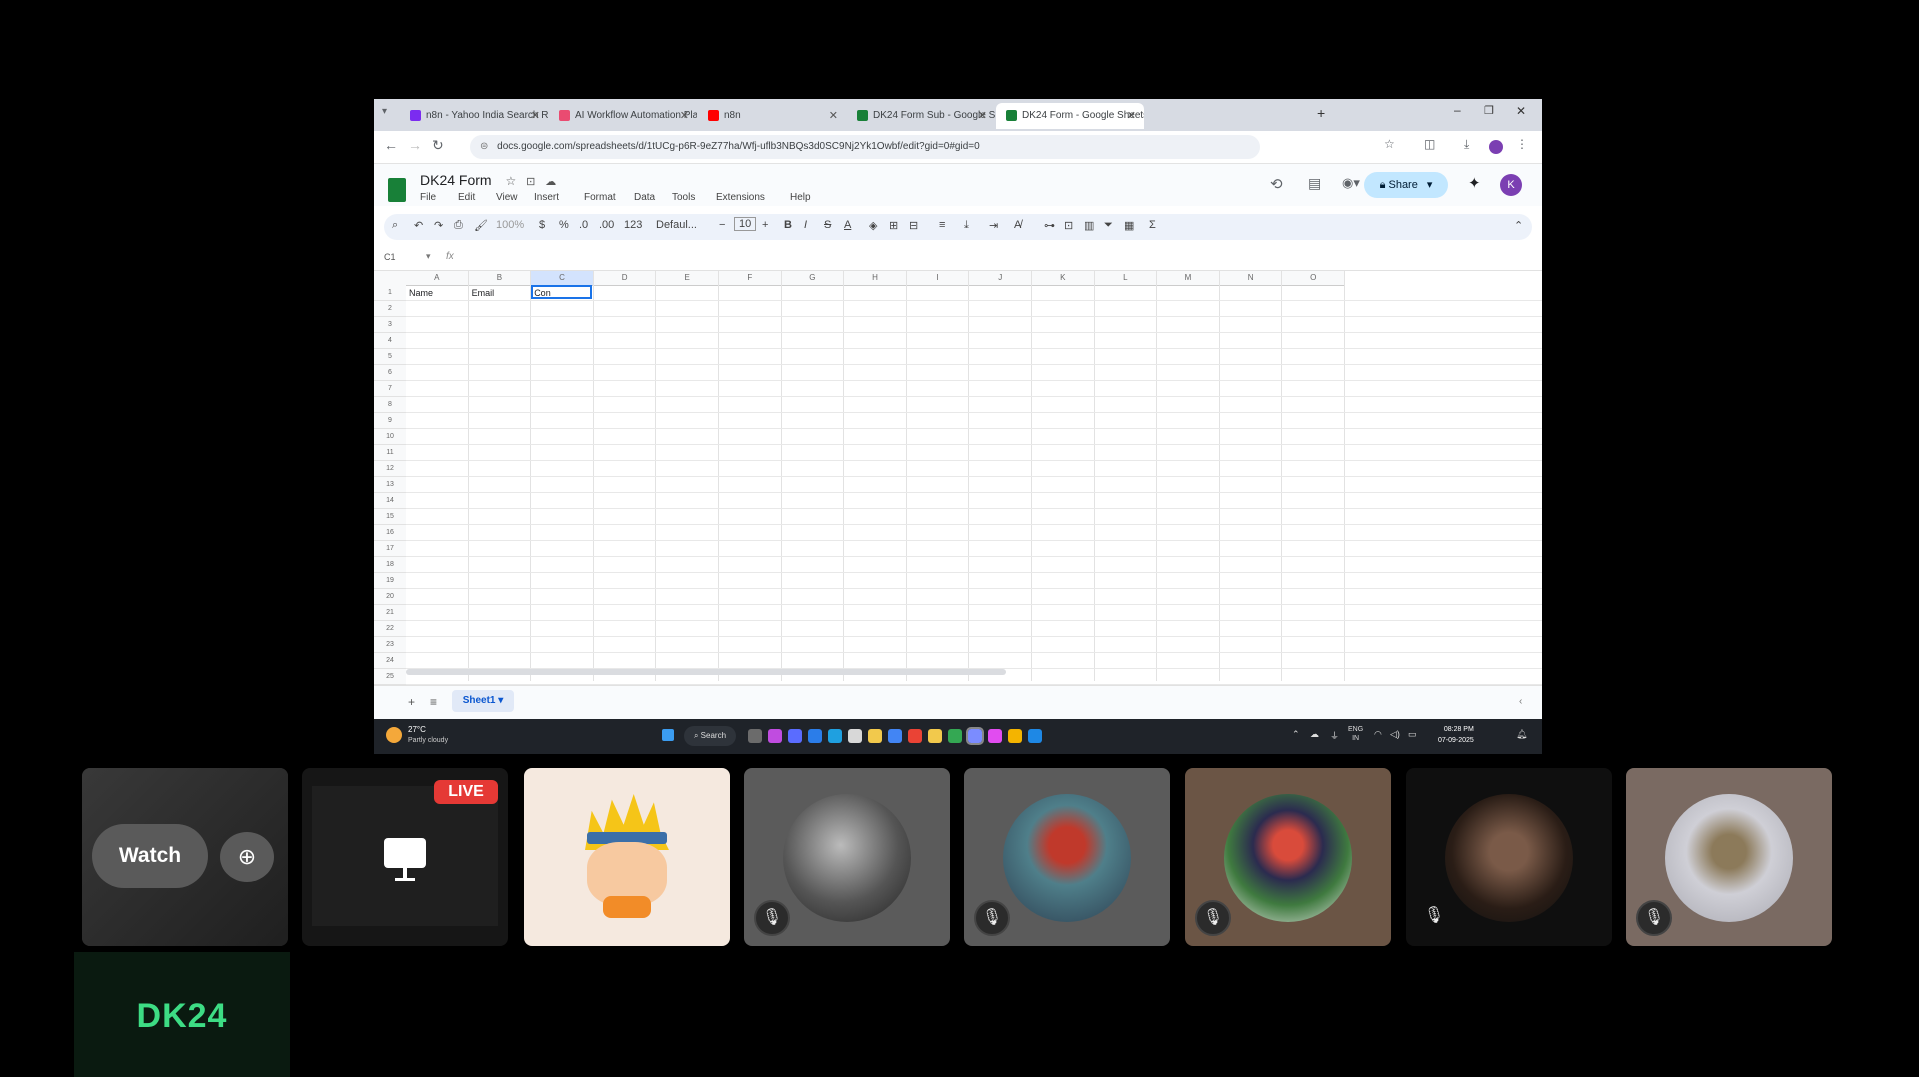 This screenshot has width=1919, height=1077. I want to click on row-header-21: 21, so click(390, 613).